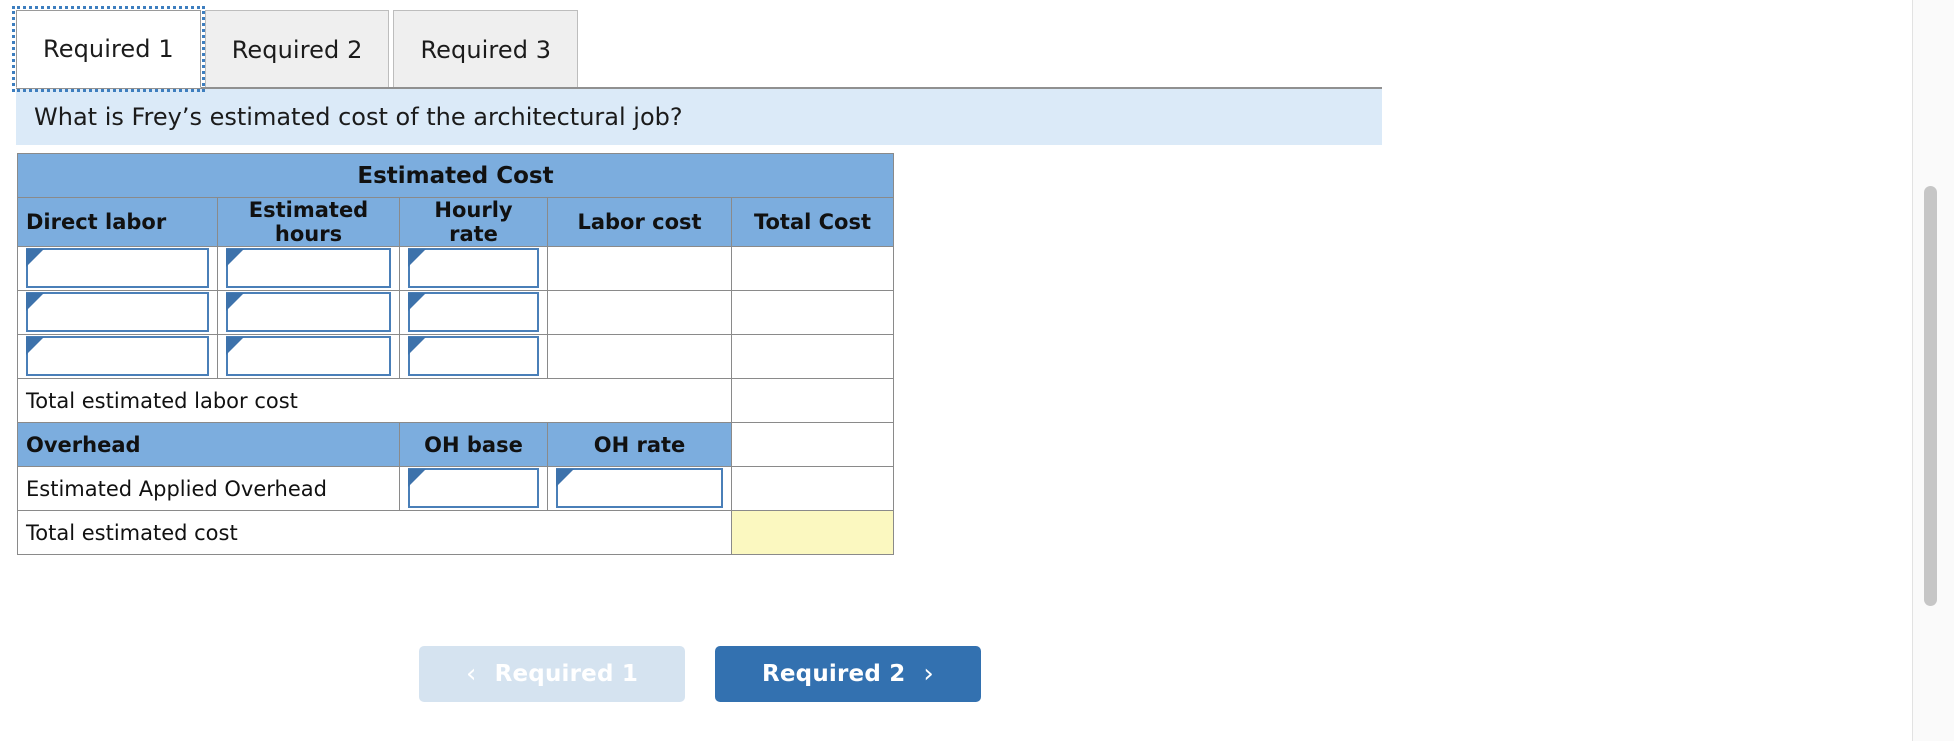 The height and width of the screenshot is (741, 1954). Describe the element at coordinates (117, 222) in the screenshot. I see `col-header-direct-labor: Direct labor` at that location.